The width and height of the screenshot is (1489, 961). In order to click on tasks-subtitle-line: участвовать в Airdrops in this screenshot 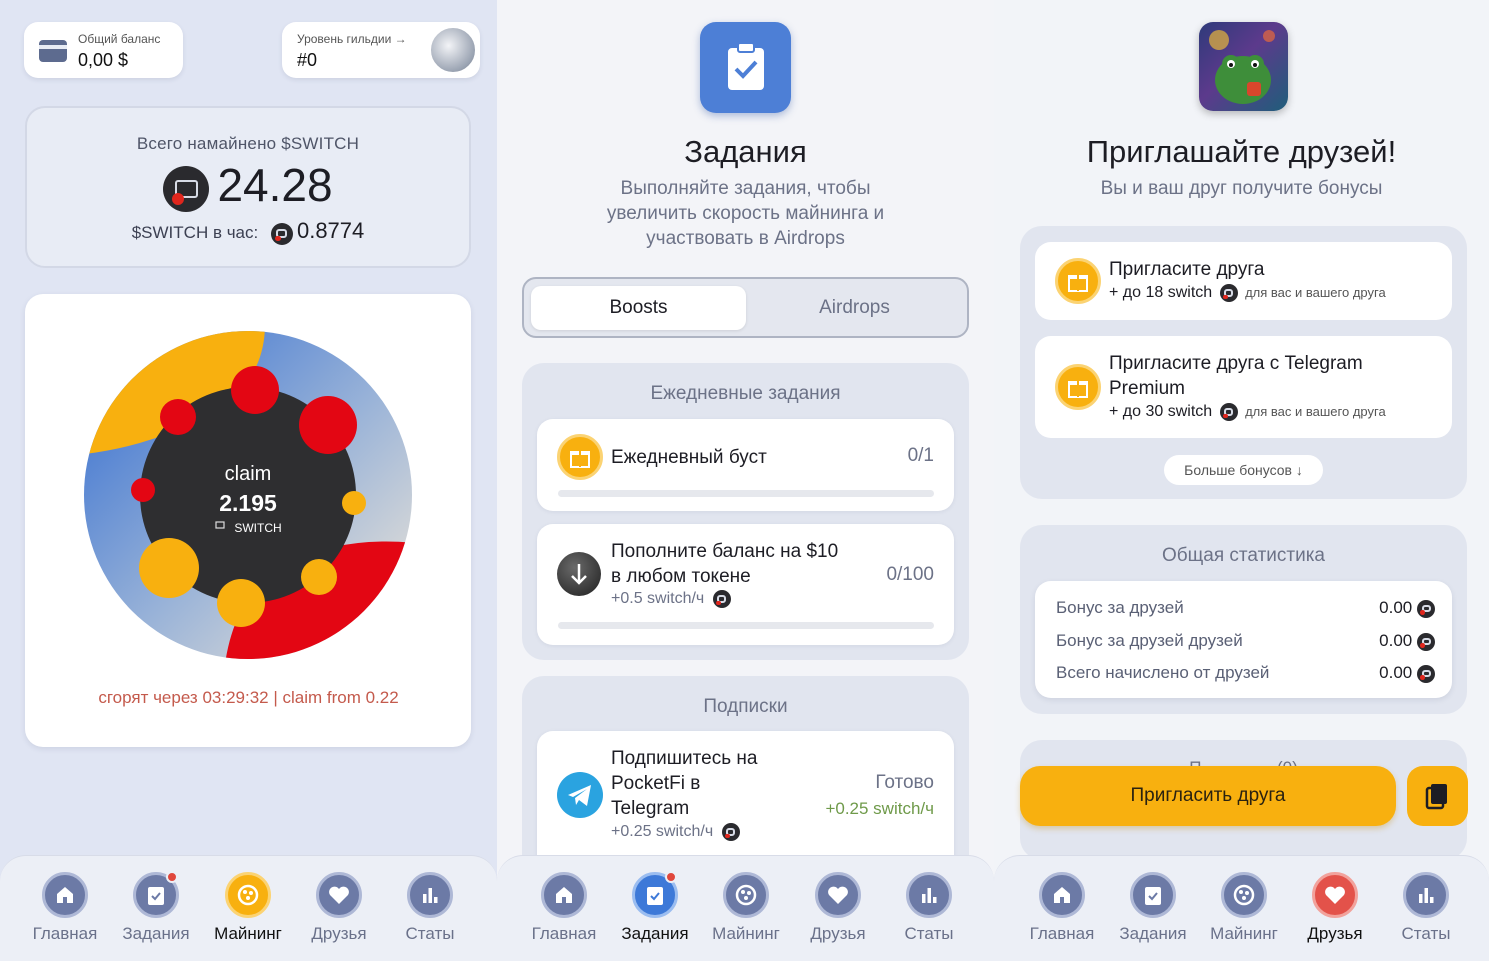, I will do `click(745, 238)`.